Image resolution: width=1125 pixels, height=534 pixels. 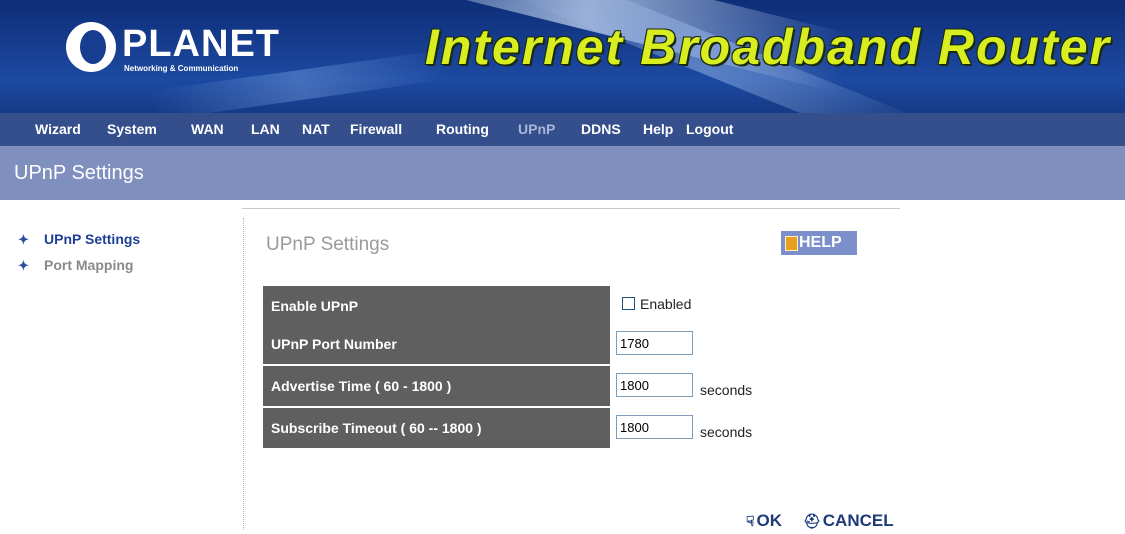 I want to click on advertise-time-unit: seconds, so click(x=726, y=390).